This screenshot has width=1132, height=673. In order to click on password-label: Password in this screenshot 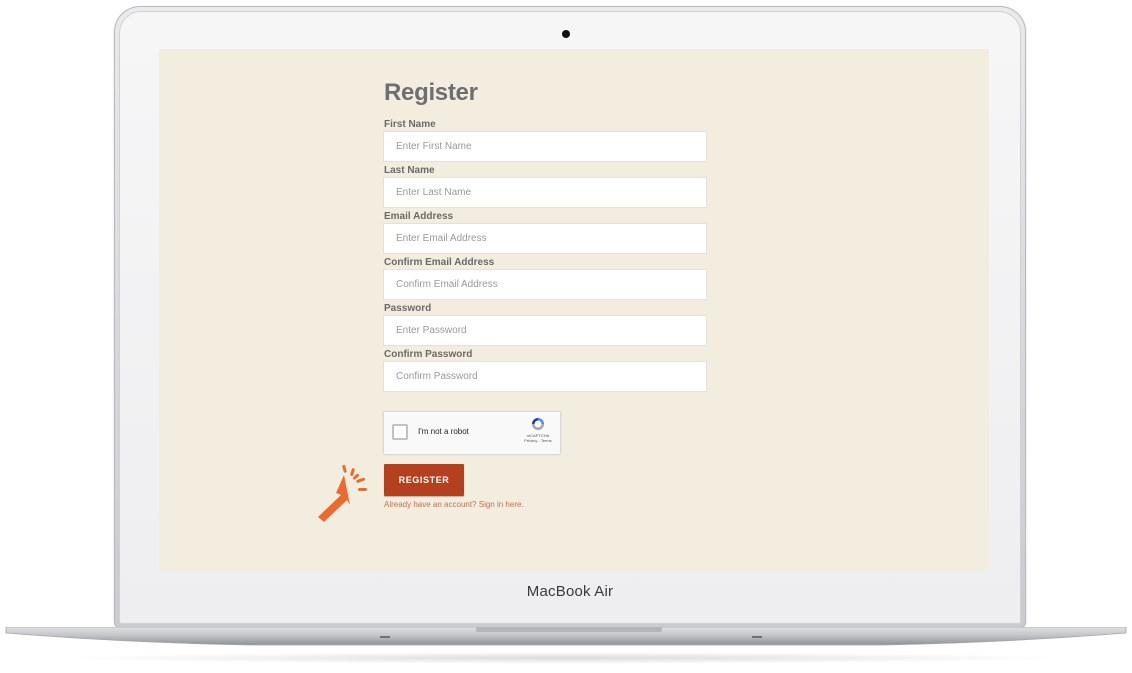, I will do `click(408, 308)`.